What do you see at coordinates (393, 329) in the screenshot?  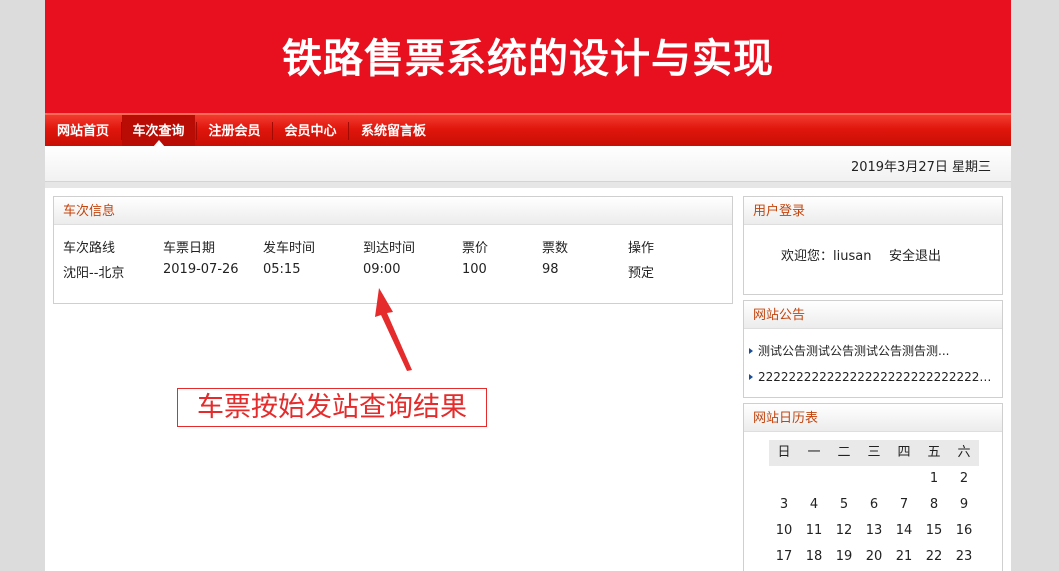 I see `annotation-arrow-icon` at bounding box center [393, 329].